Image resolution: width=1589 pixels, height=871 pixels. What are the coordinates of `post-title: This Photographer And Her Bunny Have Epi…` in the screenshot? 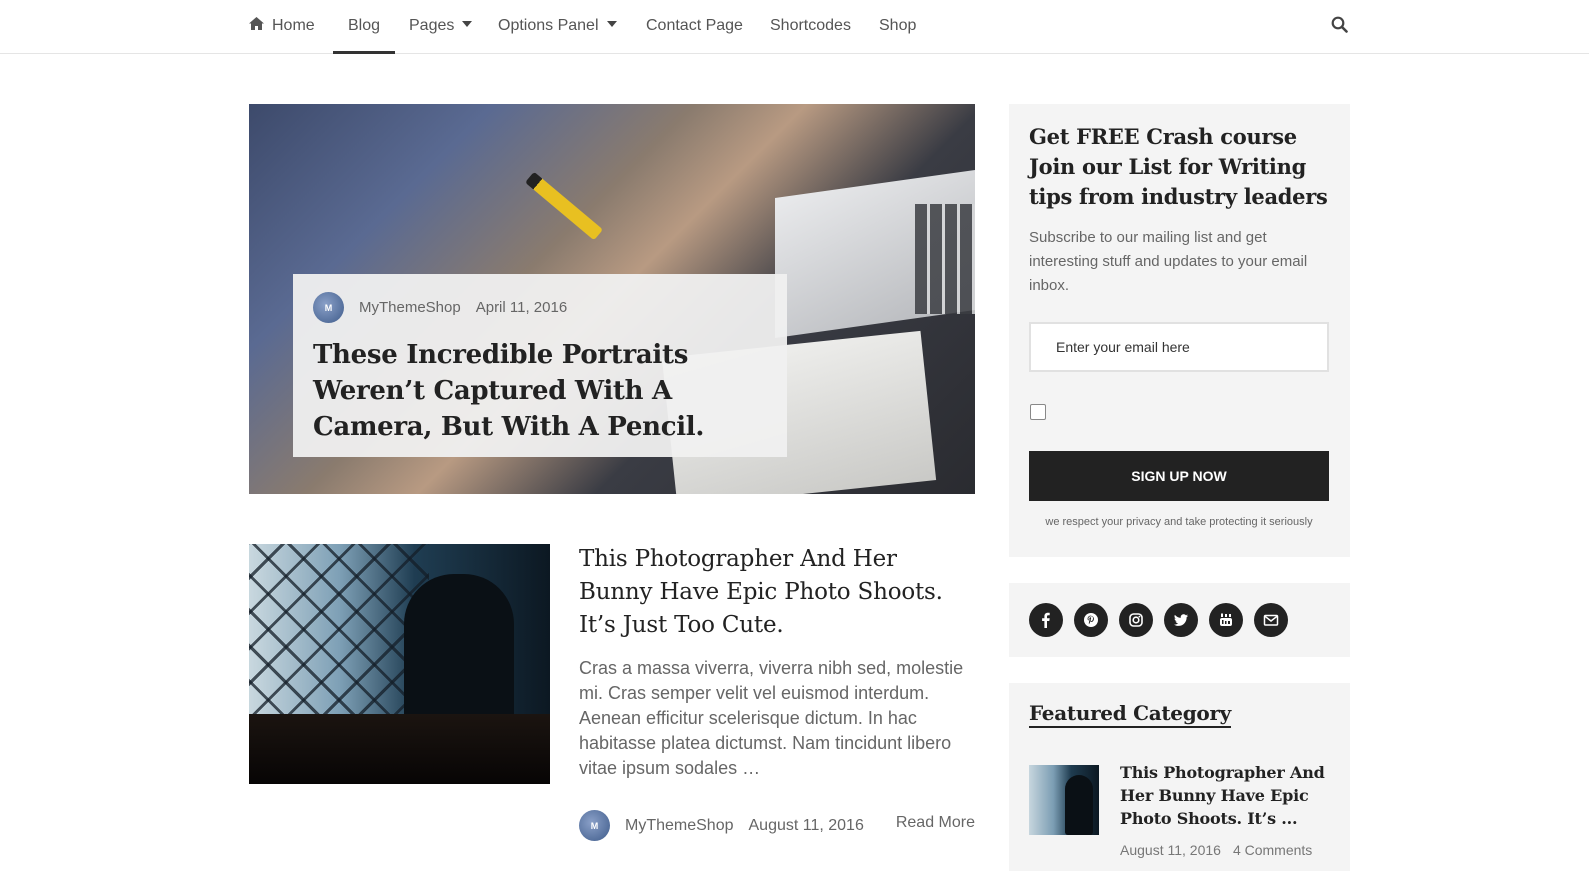 It's located at (777, 592).